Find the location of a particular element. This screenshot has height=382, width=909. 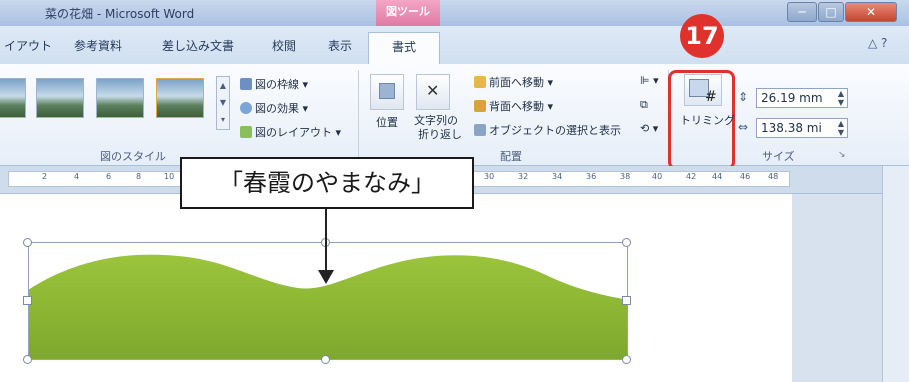

group-divider is located at coordinates (358, 115).